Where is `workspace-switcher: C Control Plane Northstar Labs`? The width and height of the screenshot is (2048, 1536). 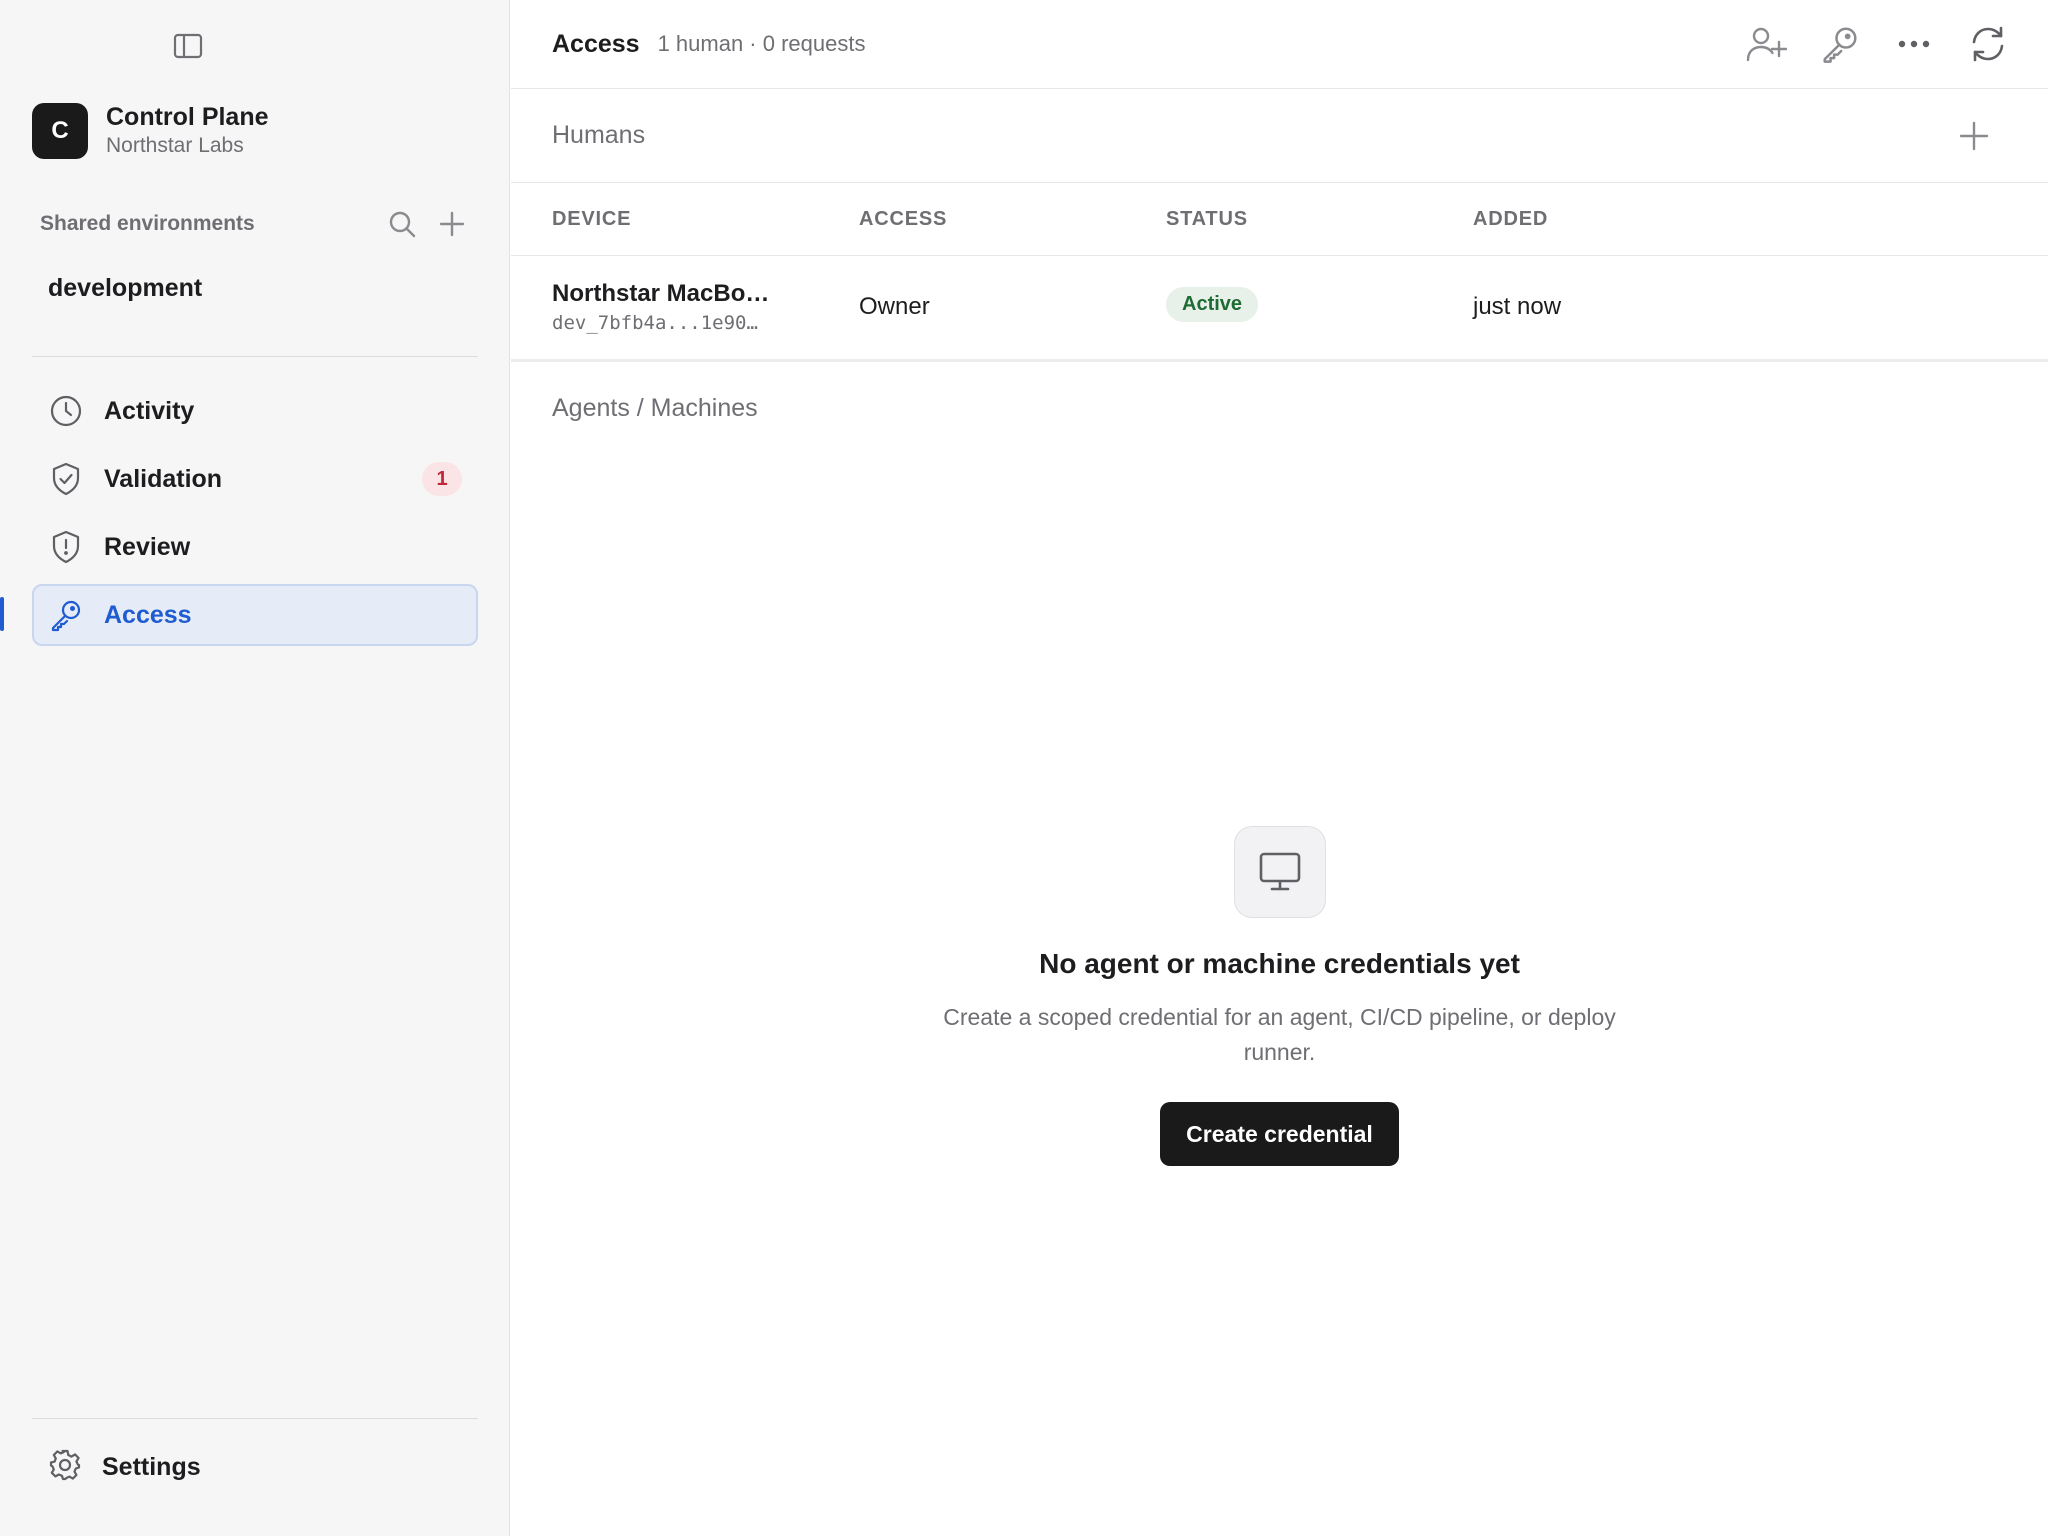 workspace-switcher: C Control Plane Northstar Labs is located at coordinates (150, 131).